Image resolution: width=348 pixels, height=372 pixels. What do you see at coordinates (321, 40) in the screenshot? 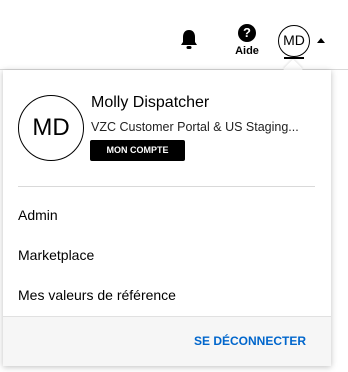
I see `caret-up-icon` at bounding box center [321, 40].